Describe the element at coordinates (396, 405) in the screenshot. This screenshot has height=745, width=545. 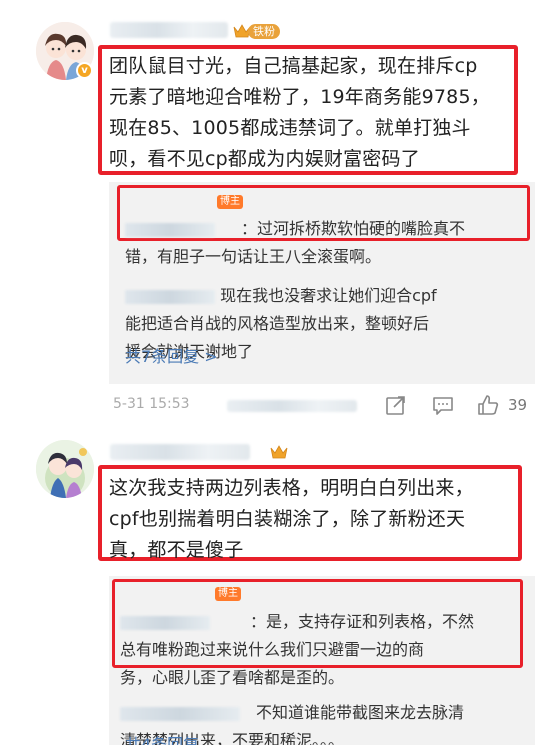
I see `share-icon` at that location.